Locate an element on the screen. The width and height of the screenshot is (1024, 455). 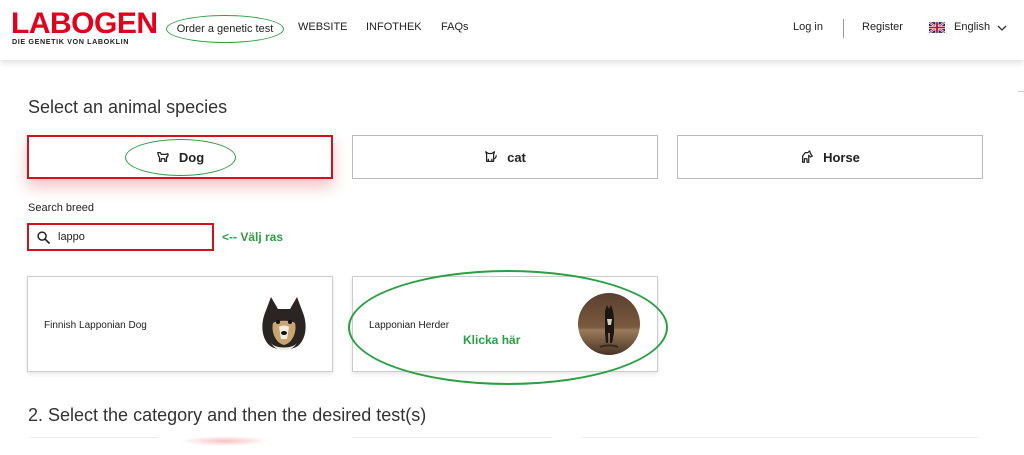
species-label-horse: Horse is located at coordinates (841, 157).